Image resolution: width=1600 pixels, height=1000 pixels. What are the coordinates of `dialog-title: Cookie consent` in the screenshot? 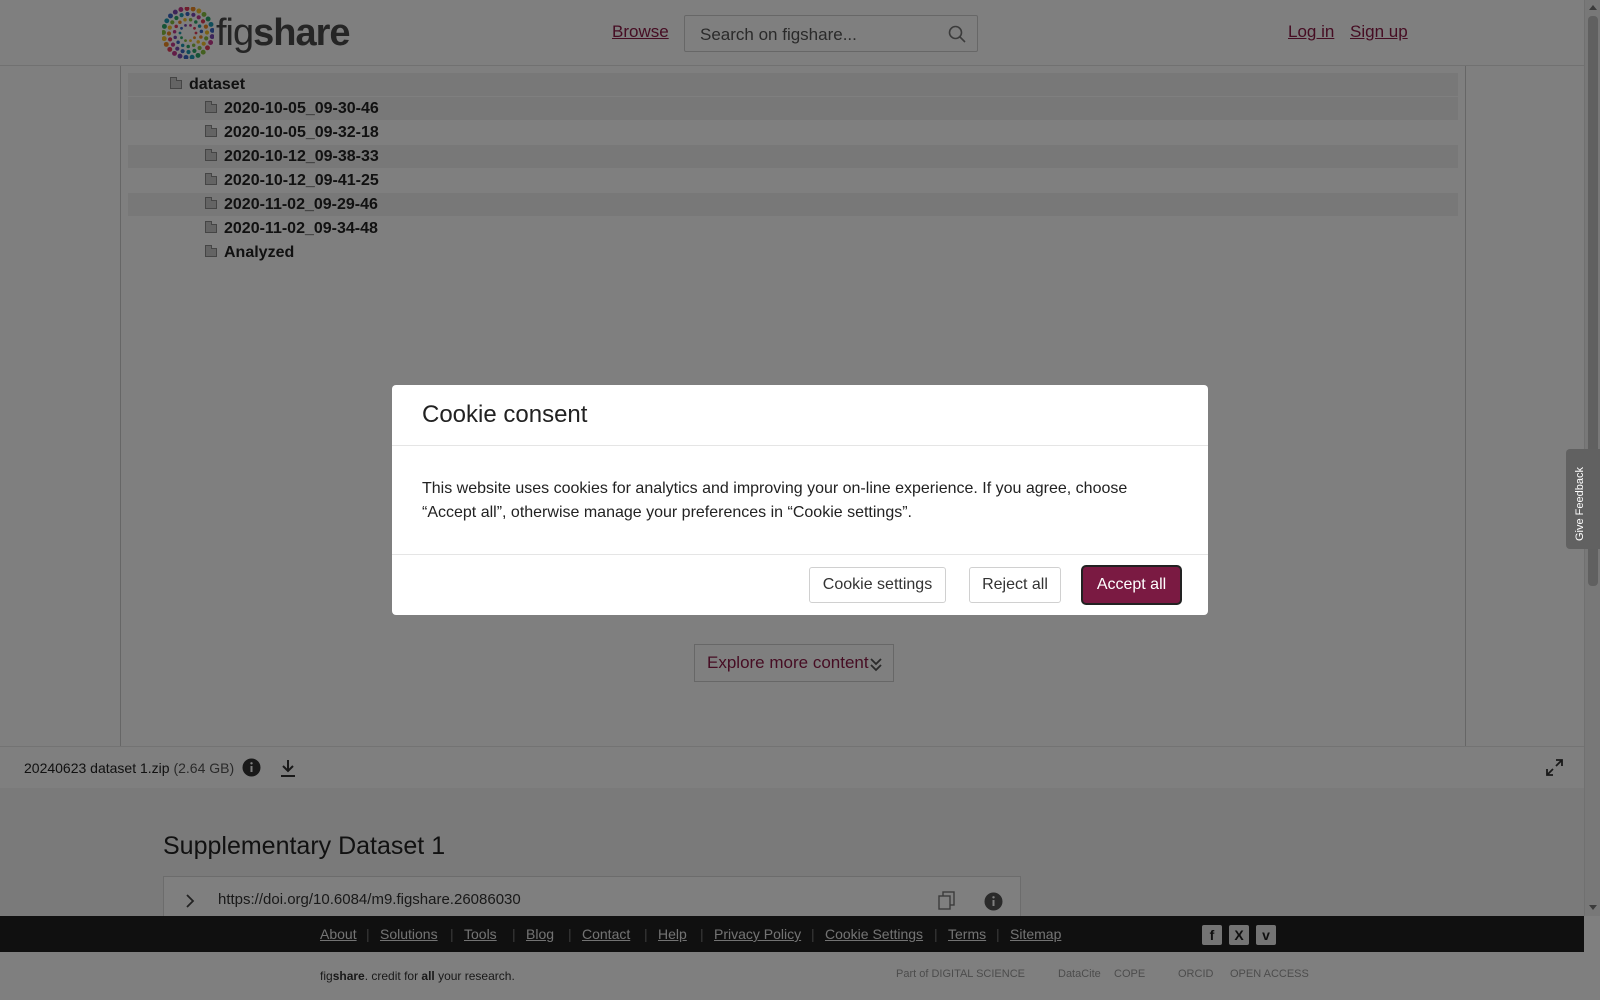 It's located at (505, 414).